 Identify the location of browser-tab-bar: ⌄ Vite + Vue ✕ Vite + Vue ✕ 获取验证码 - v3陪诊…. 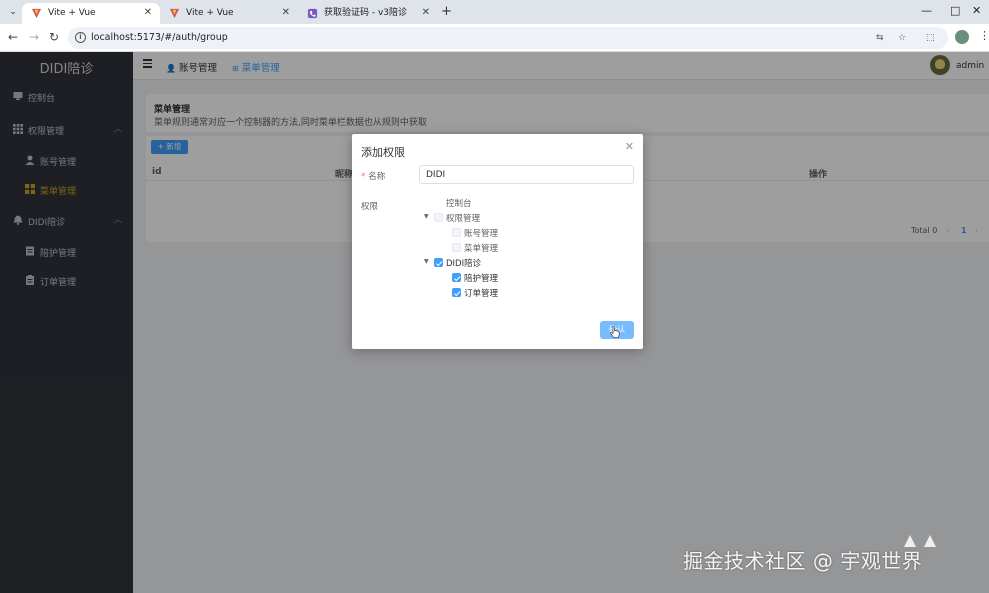
(494, 12).